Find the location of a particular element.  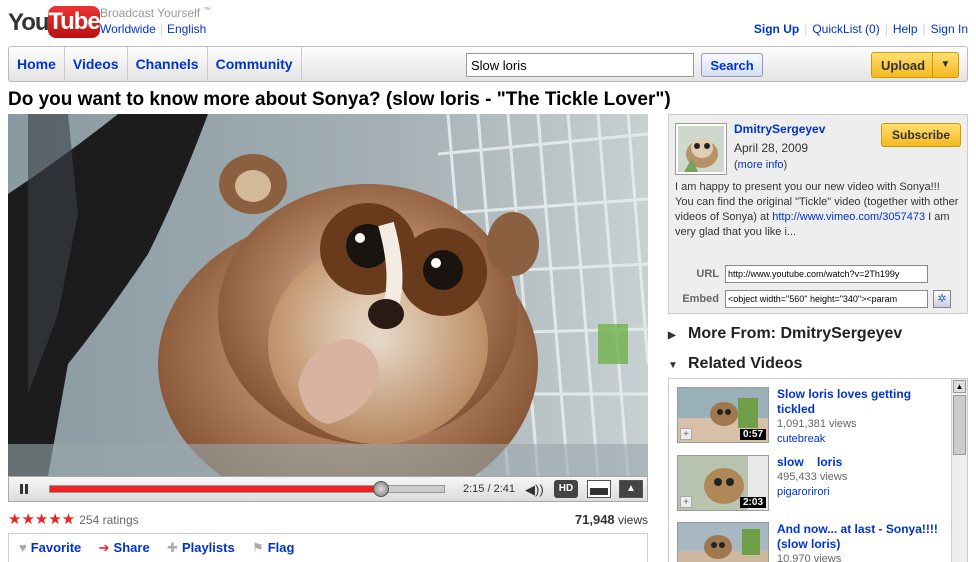

upload-button: Upload ▼ is located at coordinates (915, 65).